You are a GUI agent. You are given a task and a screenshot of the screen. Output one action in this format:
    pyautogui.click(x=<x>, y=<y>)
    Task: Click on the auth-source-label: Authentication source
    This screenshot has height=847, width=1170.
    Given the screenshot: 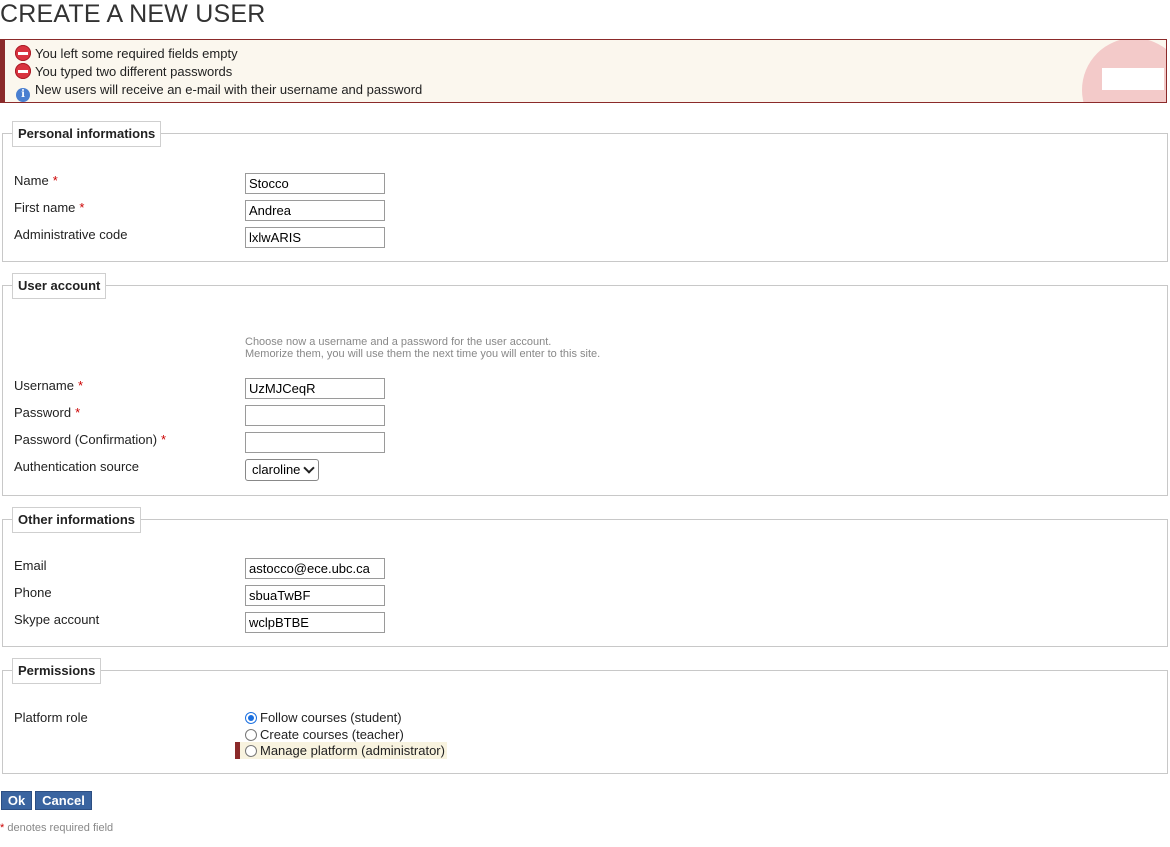 What is the action you would take?
    pyautogui.click(x=77, y=466)
    